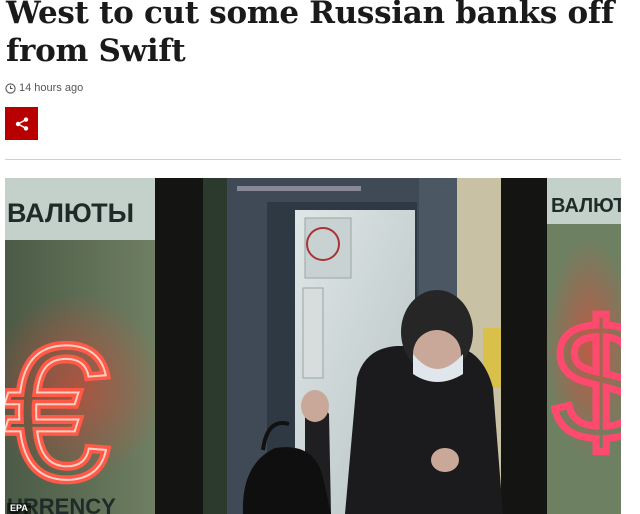  What do you see at coordinates (51, 88) in the screenshot?
I see `timestamp-text: 14 hours ago` at bounding box center [51, 88].